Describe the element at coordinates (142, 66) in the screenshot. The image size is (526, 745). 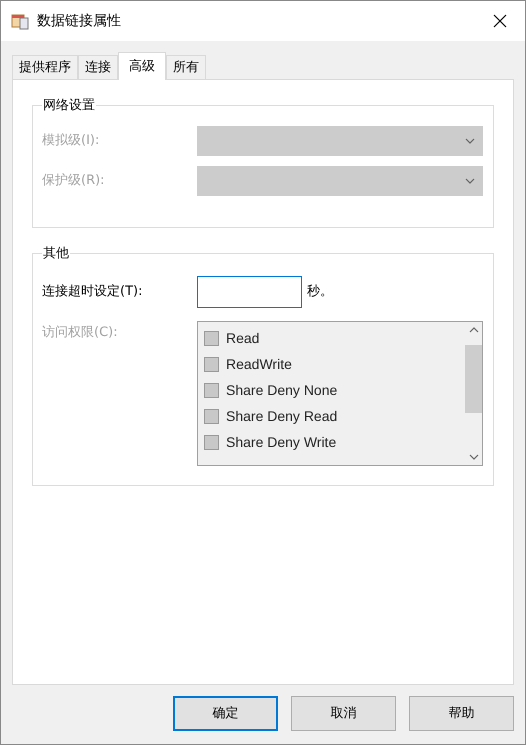
I see `tab: 高级` at that location.